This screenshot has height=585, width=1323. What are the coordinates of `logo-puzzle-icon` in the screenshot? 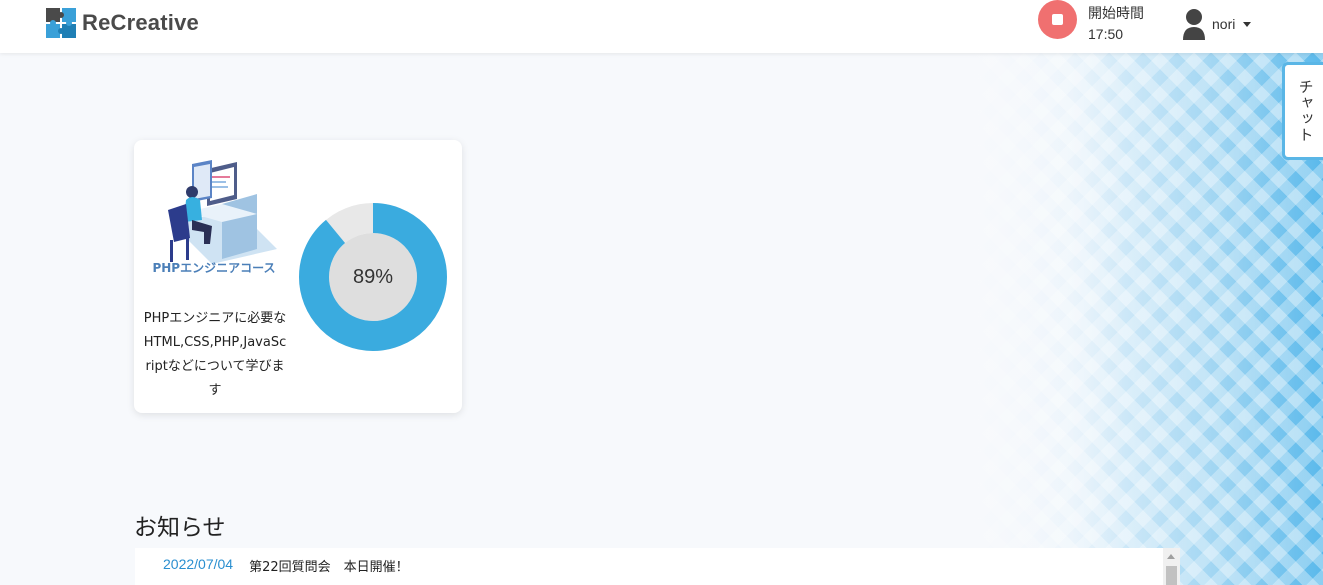 It's located at (61, 23).